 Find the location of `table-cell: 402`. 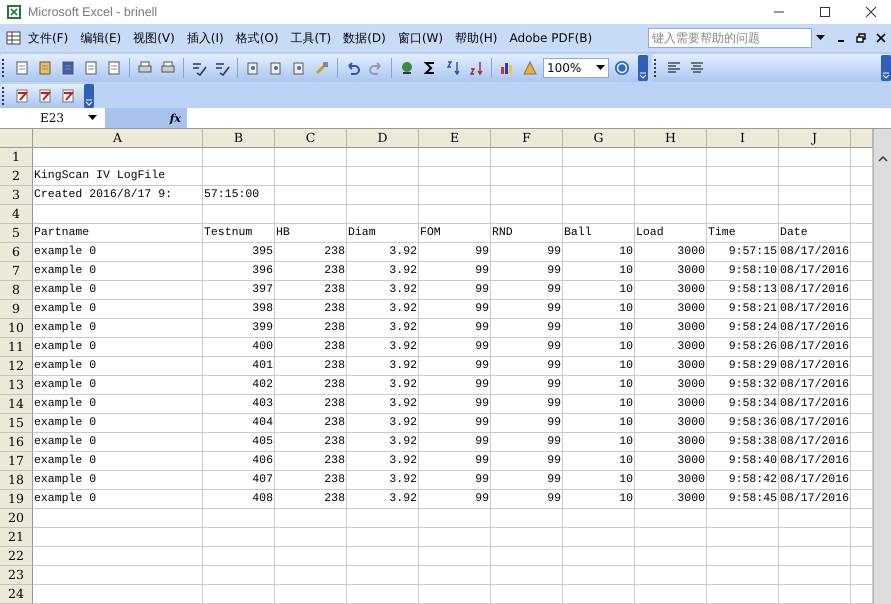

table-cell: 402 is located at coordinates (239, 385).